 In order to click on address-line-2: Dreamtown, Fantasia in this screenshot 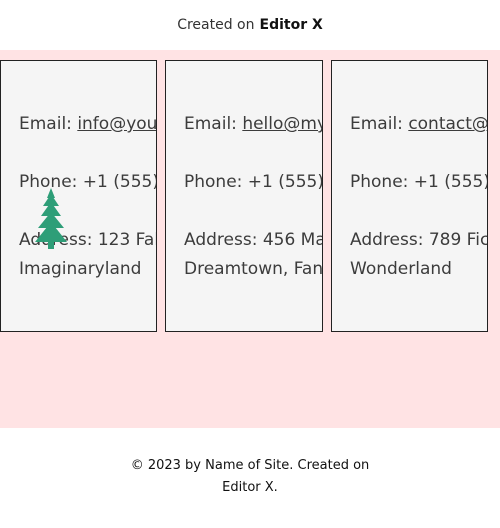, I will do `click(253, 269)`.